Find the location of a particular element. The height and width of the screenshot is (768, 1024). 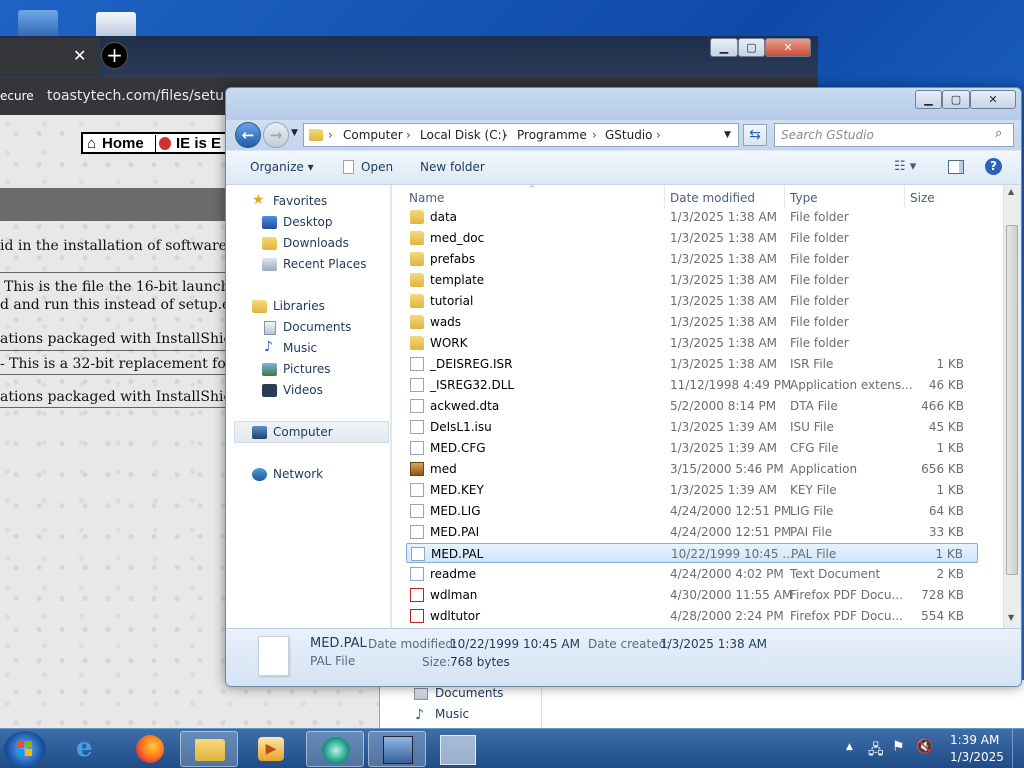

close-button: ✕ is located at coordinates (993, 99).